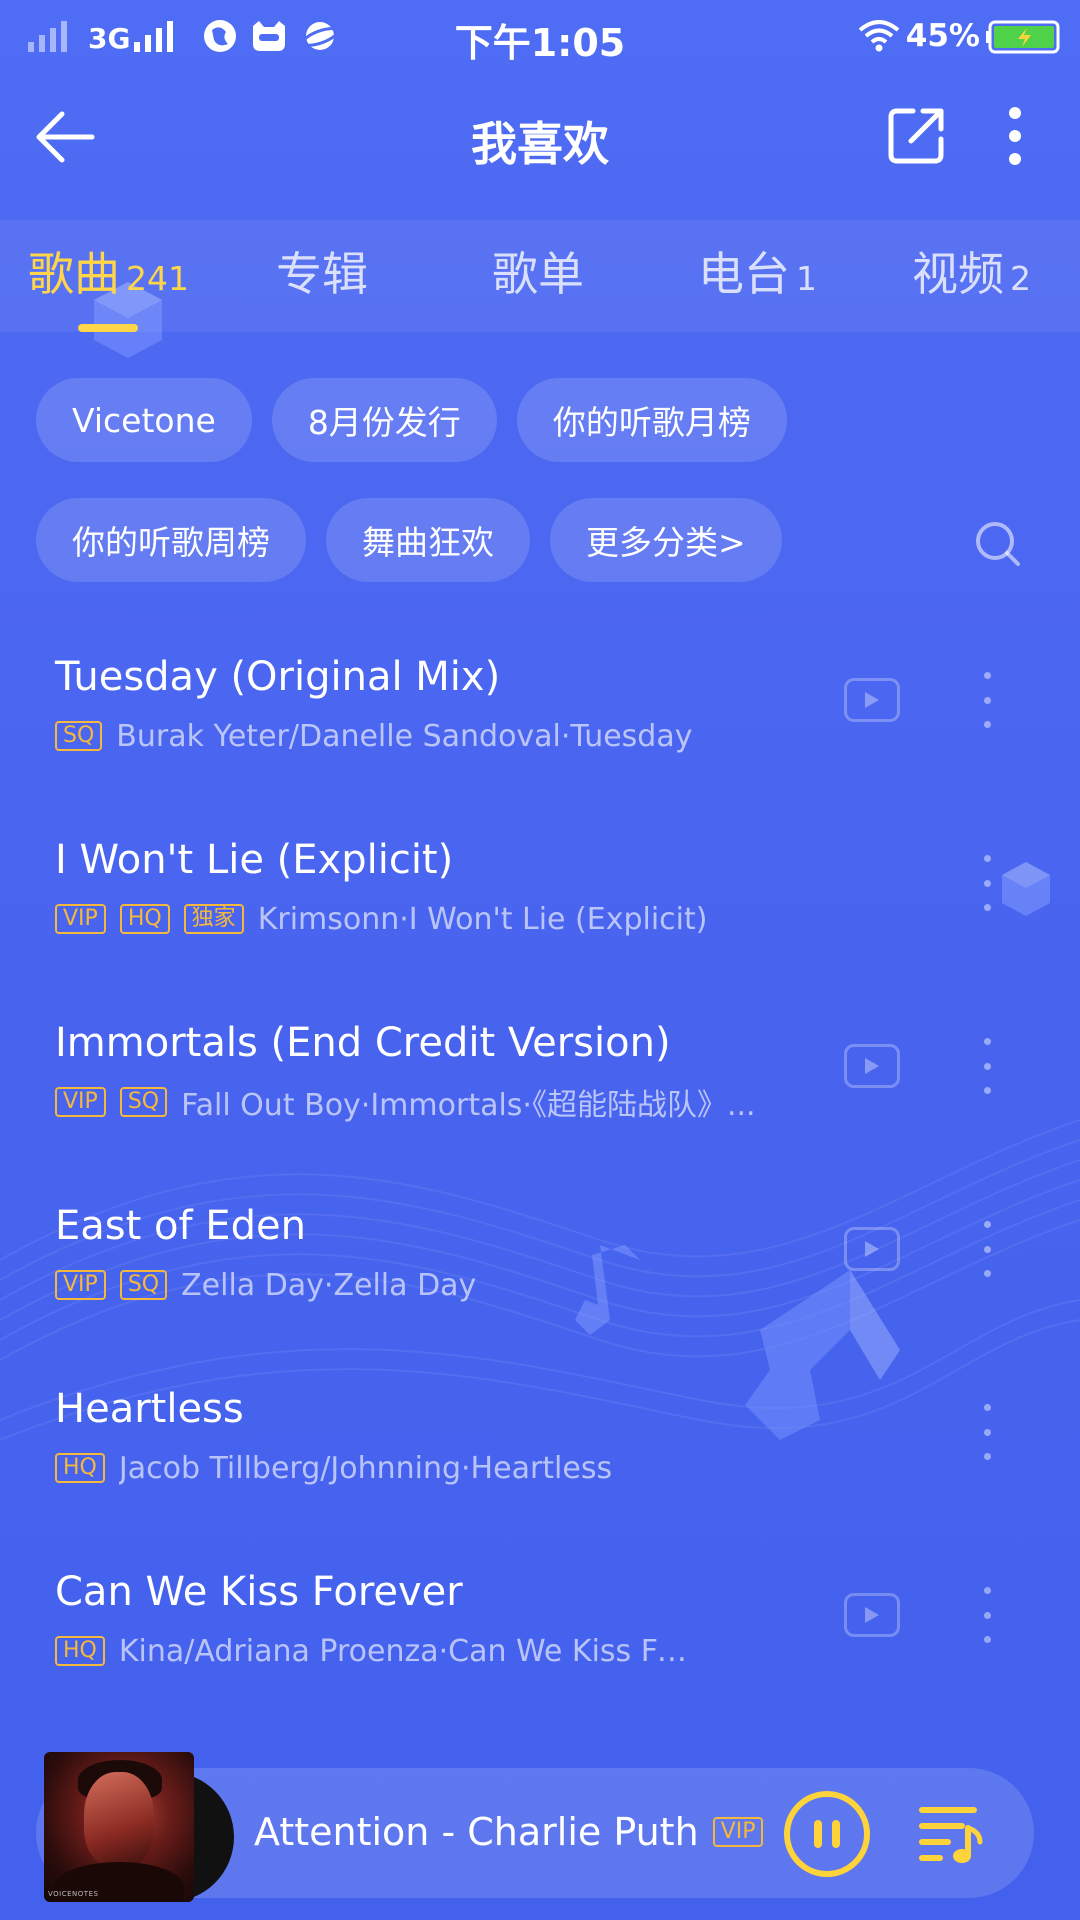  What do you see at coordinates (329, 1285) in the screenshot?
I see `song-artist-album: Zella Day·Zella Day` at bounding box center [329, 1285].